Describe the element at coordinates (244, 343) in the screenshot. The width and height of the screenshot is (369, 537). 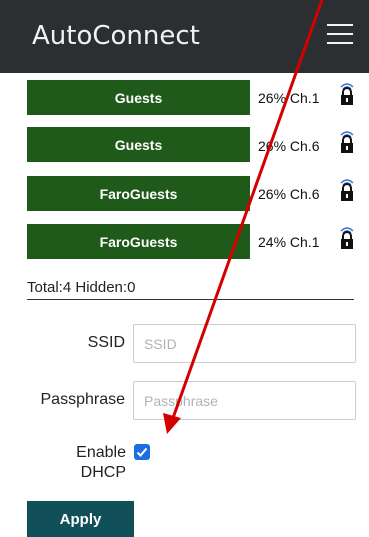
I see `ssid-input` at that location.